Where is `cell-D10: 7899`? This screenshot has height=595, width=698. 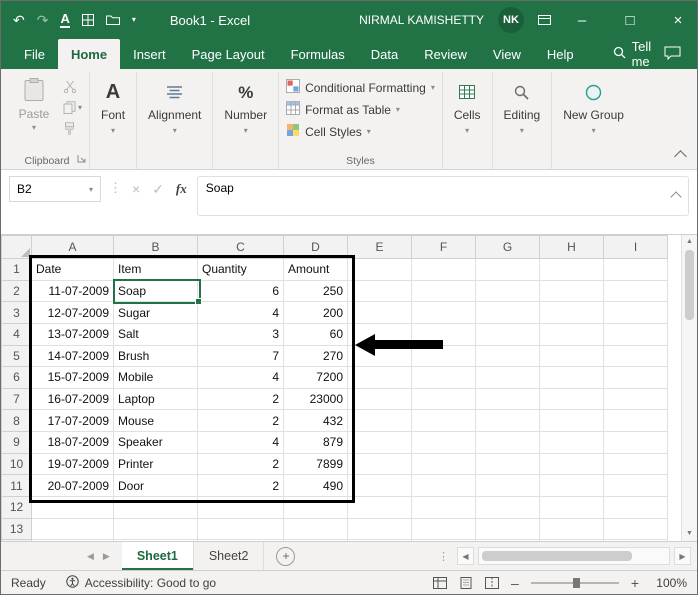
cell-D10: 7899 is located at coordinates (315, 464).